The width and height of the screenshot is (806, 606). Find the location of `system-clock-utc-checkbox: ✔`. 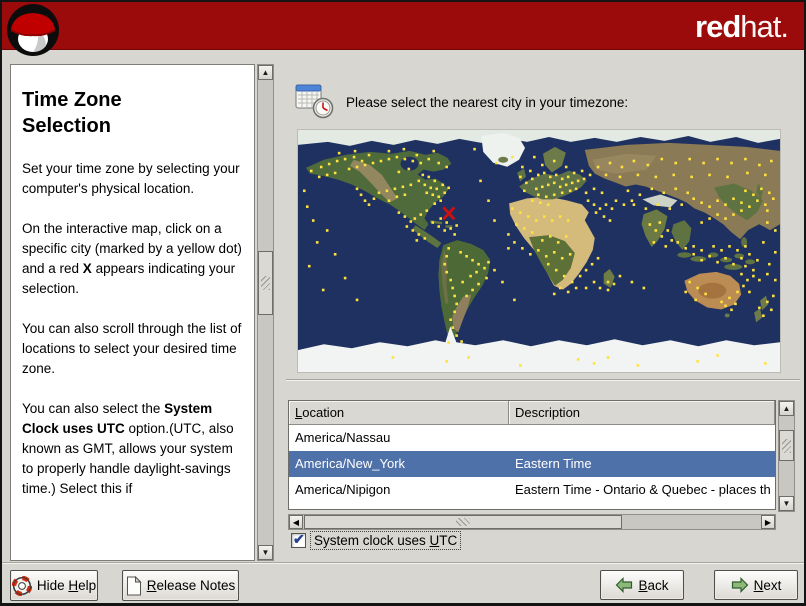

system-clock-utc-checkbox: ✔ is located at coordinates (298, 539).